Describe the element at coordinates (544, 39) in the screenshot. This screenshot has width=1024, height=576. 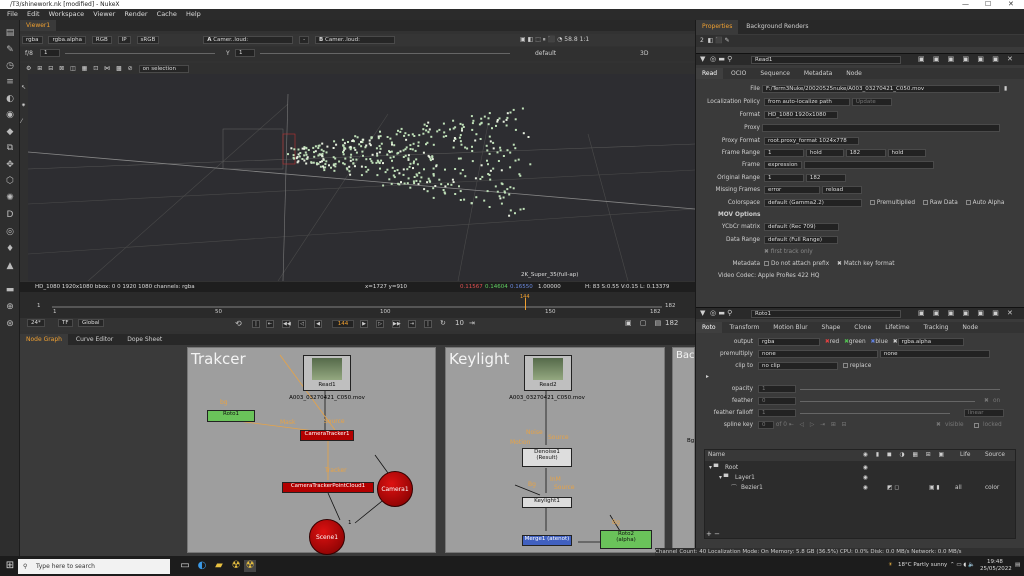
I see `pause-icon: ⏸` at that location.